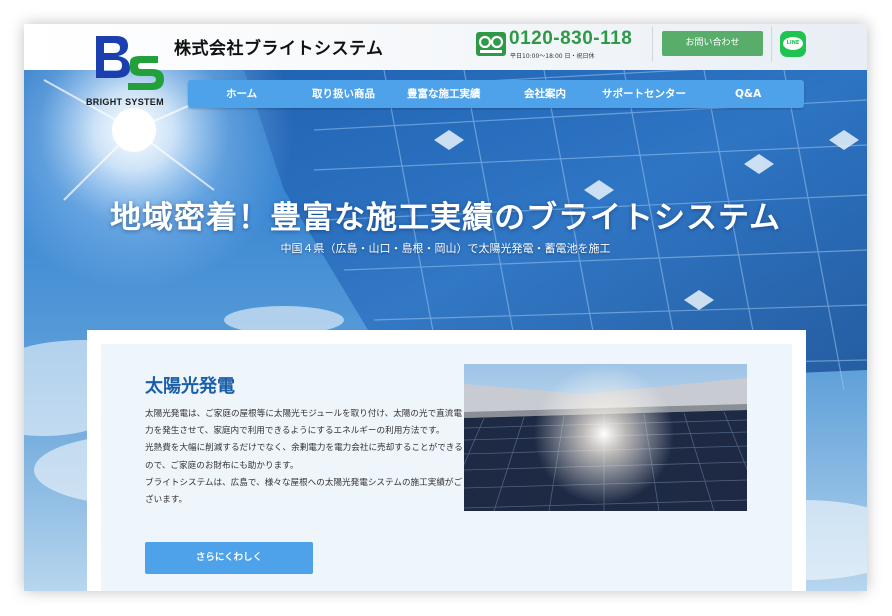  What do you see at coordinates (241, 94) in the screenshot?
I see `nav-item-home: ホーム` at bounding box center [241, 94].